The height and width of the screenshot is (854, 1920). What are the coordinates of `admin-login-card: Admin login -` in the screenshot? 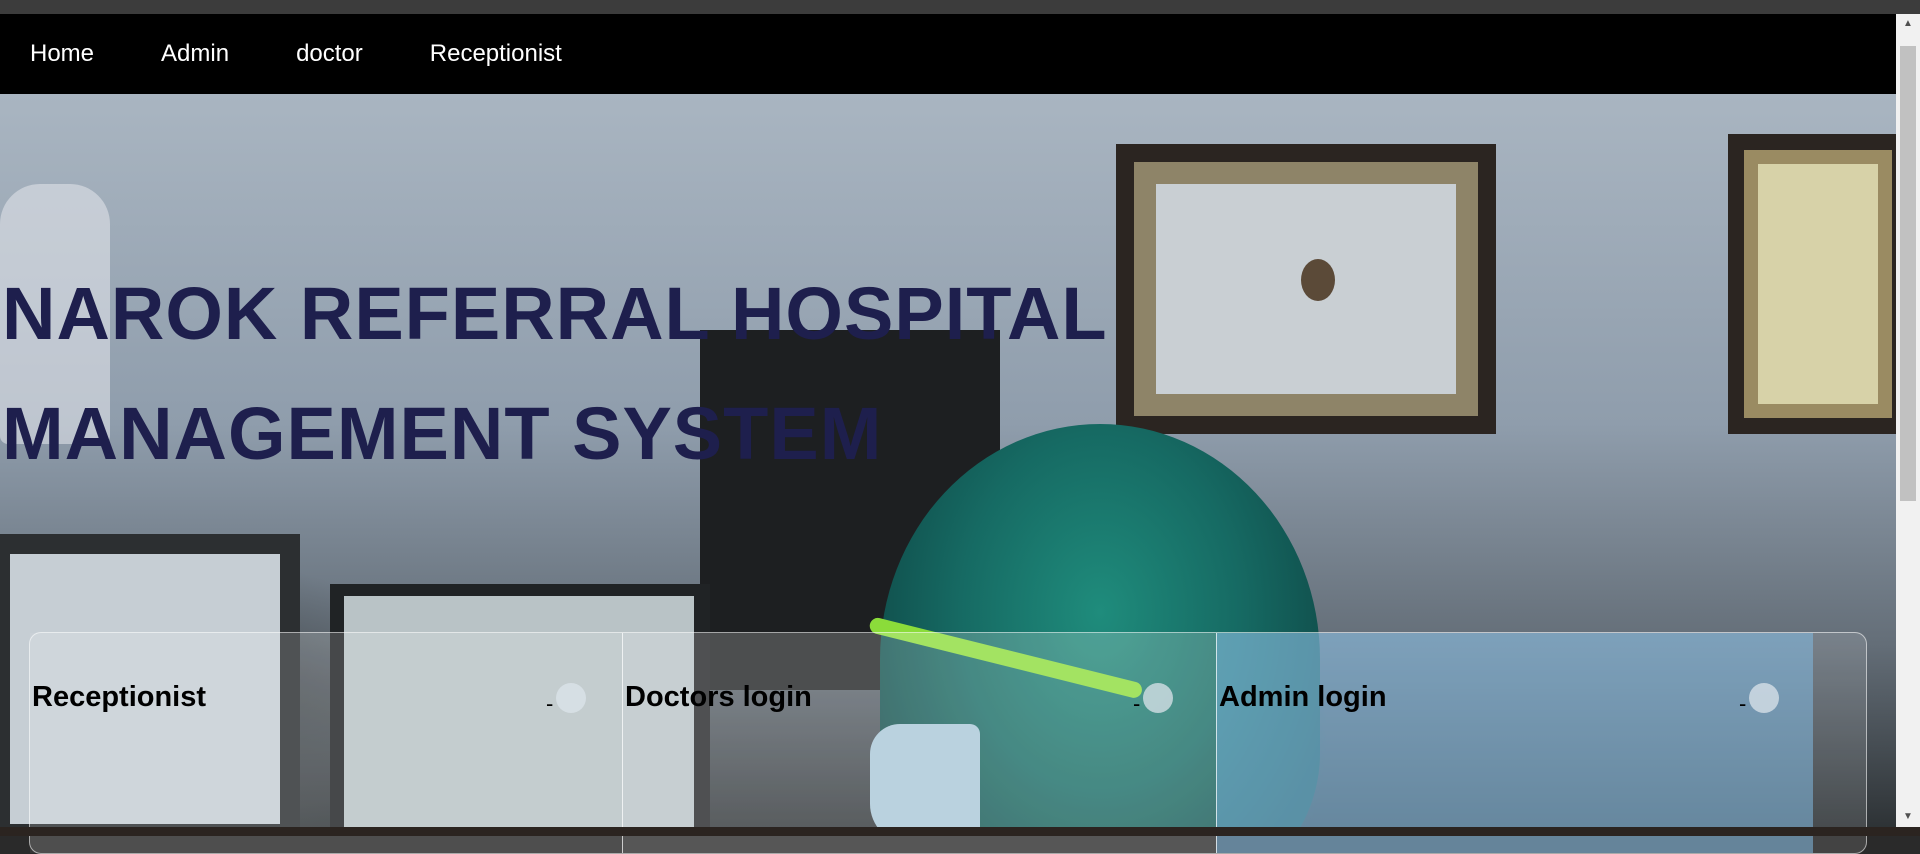 It's located at (1514, 743).